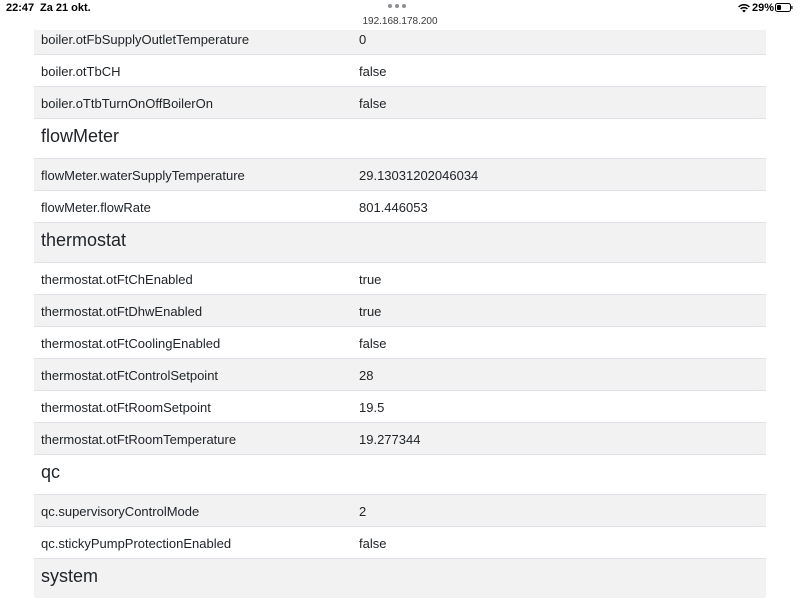 This screenshot has width=800, height=600. Describe the element at coordinates (366, 375) in the screenshot. I see `row-value: 28` at that location.